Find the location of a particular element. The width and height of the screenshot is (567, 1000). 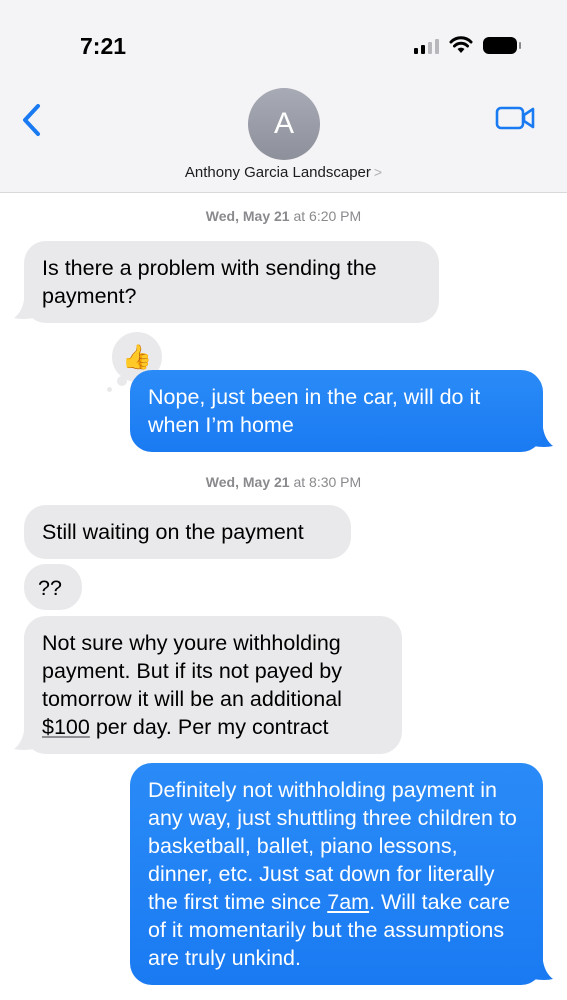

chevron-right-icon: > is located at coordinates (378, 172).